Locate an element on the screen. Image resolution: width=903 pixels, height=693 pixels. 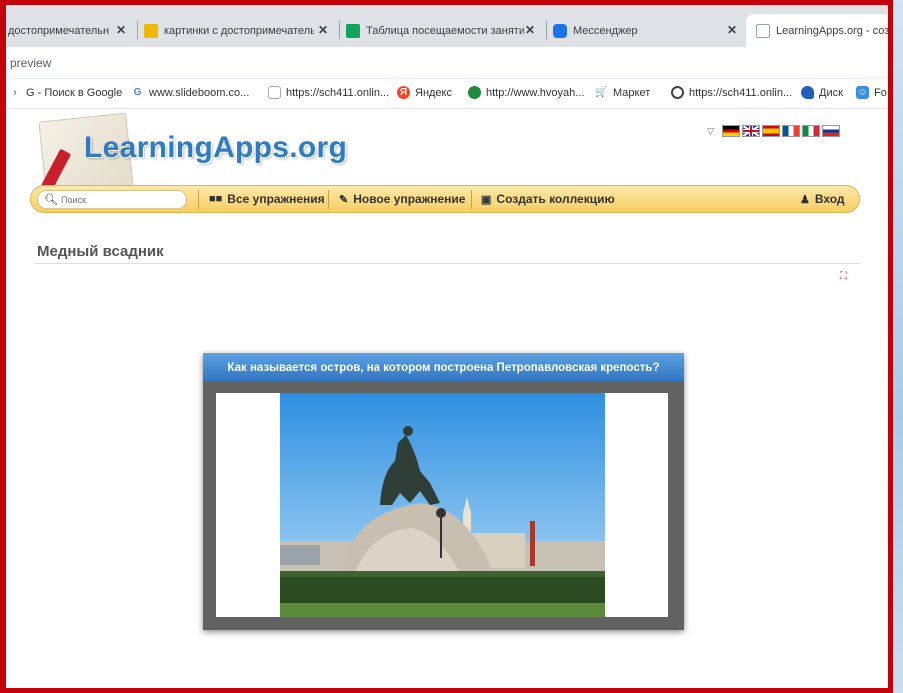
tab-label: картинки с достопримечательн is located at coordinates (239, 30).